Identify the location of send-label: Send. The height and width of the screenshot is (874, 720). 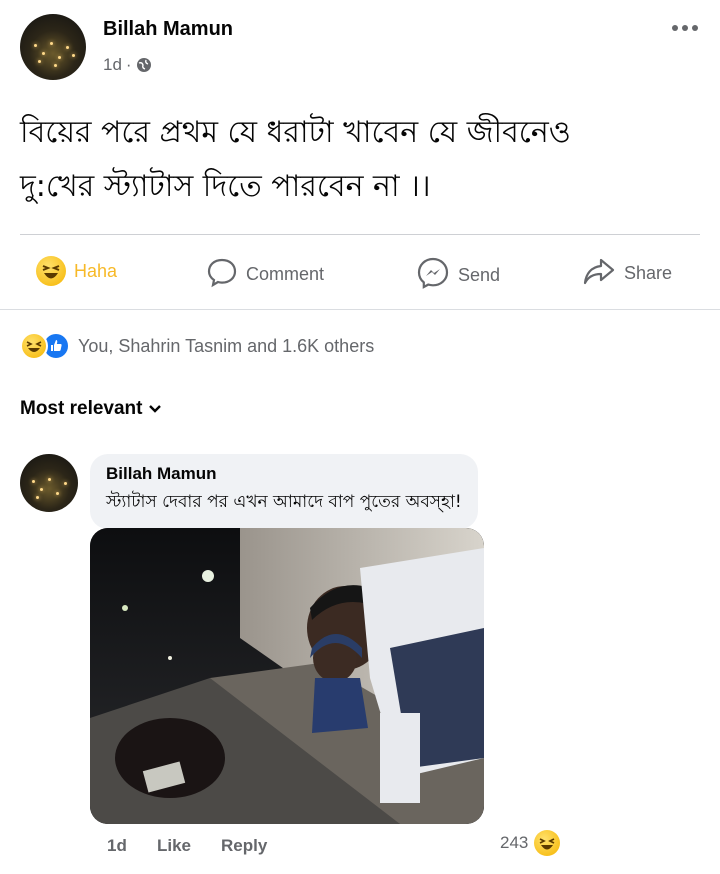
(479, 275).